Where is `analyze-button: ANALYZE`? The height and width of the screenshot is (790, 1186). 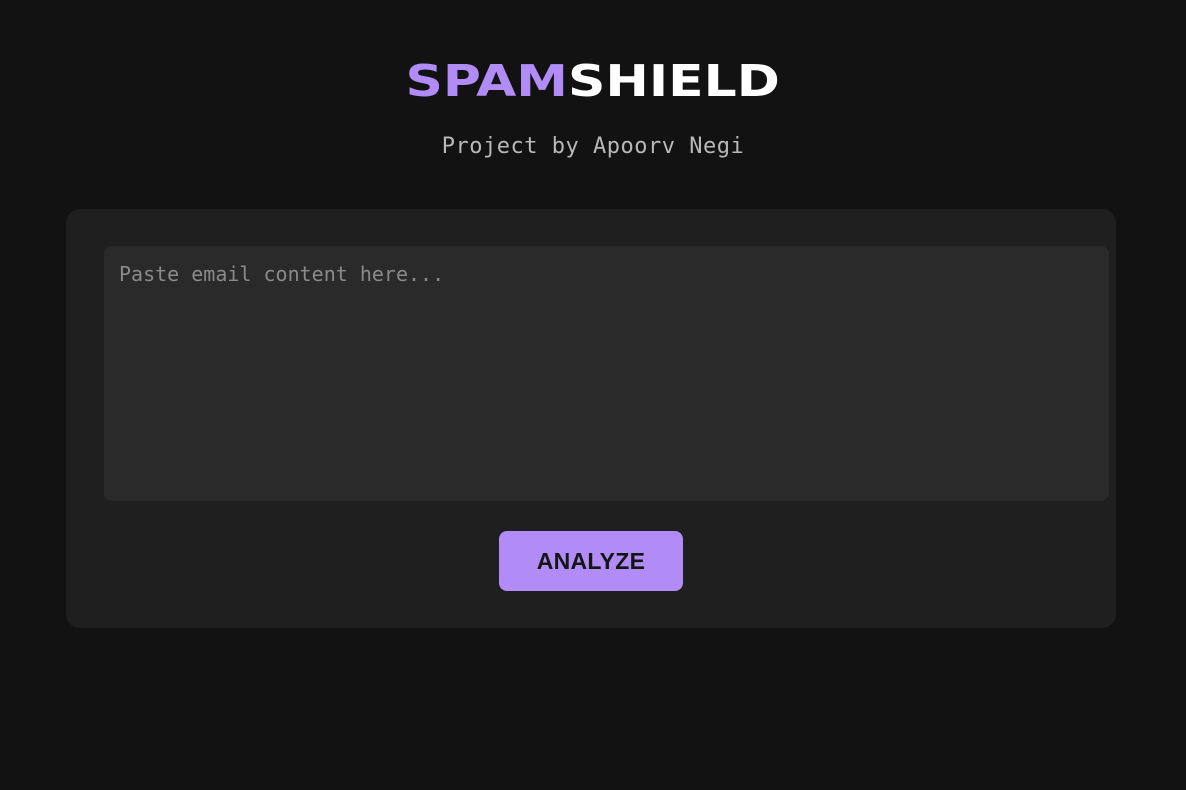
analyze-button: ANALYZE is located at coordinates (591, 561).